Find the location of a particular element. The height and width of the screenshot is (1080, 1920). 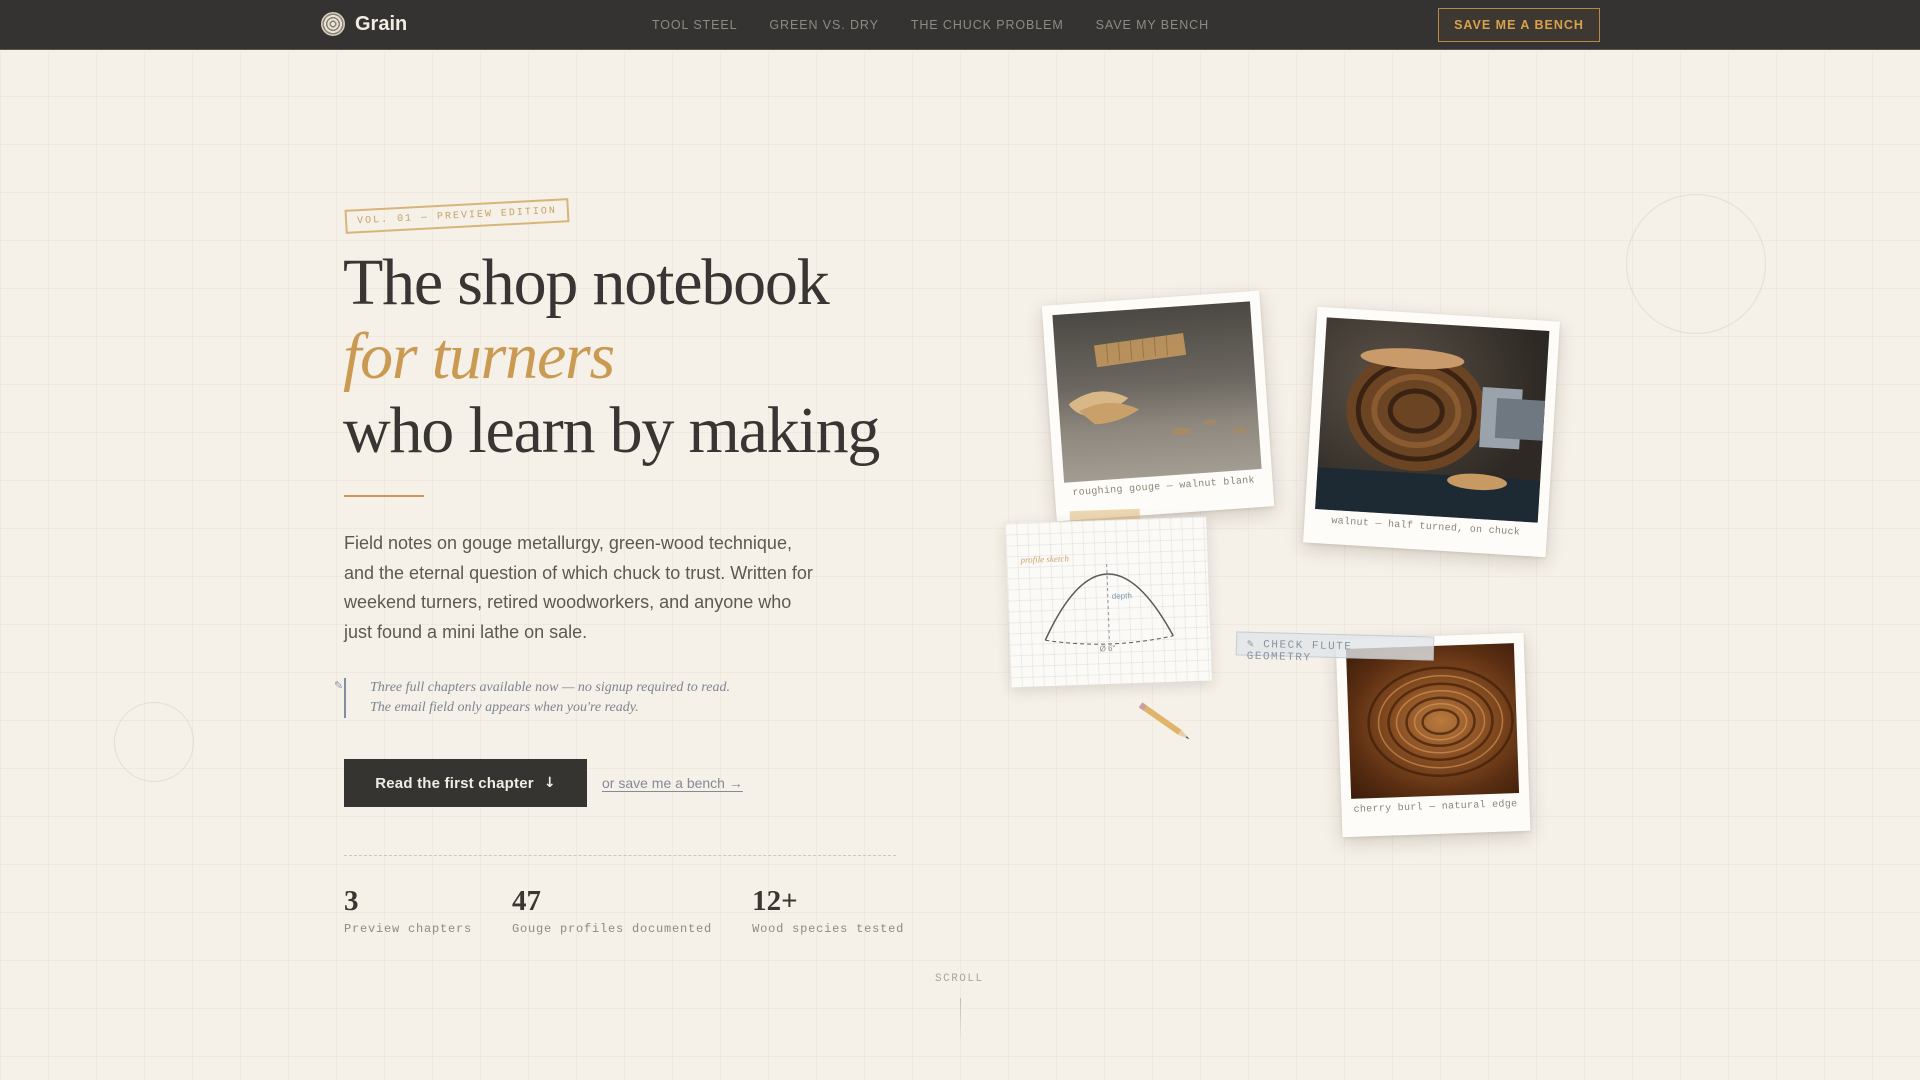

stat-label: Gouge profiles documented is located at coordinates (612, 929).